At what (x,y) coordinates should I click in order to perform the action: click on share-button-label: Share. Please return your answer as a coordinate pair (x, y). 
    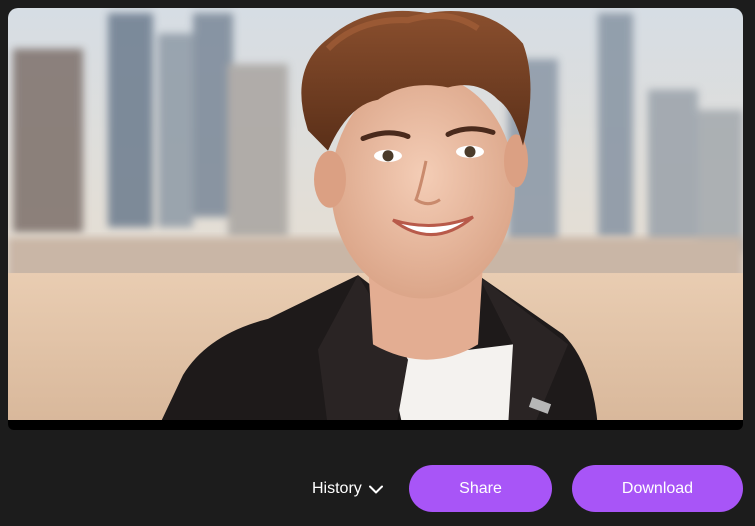
    Looking at the image, I should click on (480, 488).